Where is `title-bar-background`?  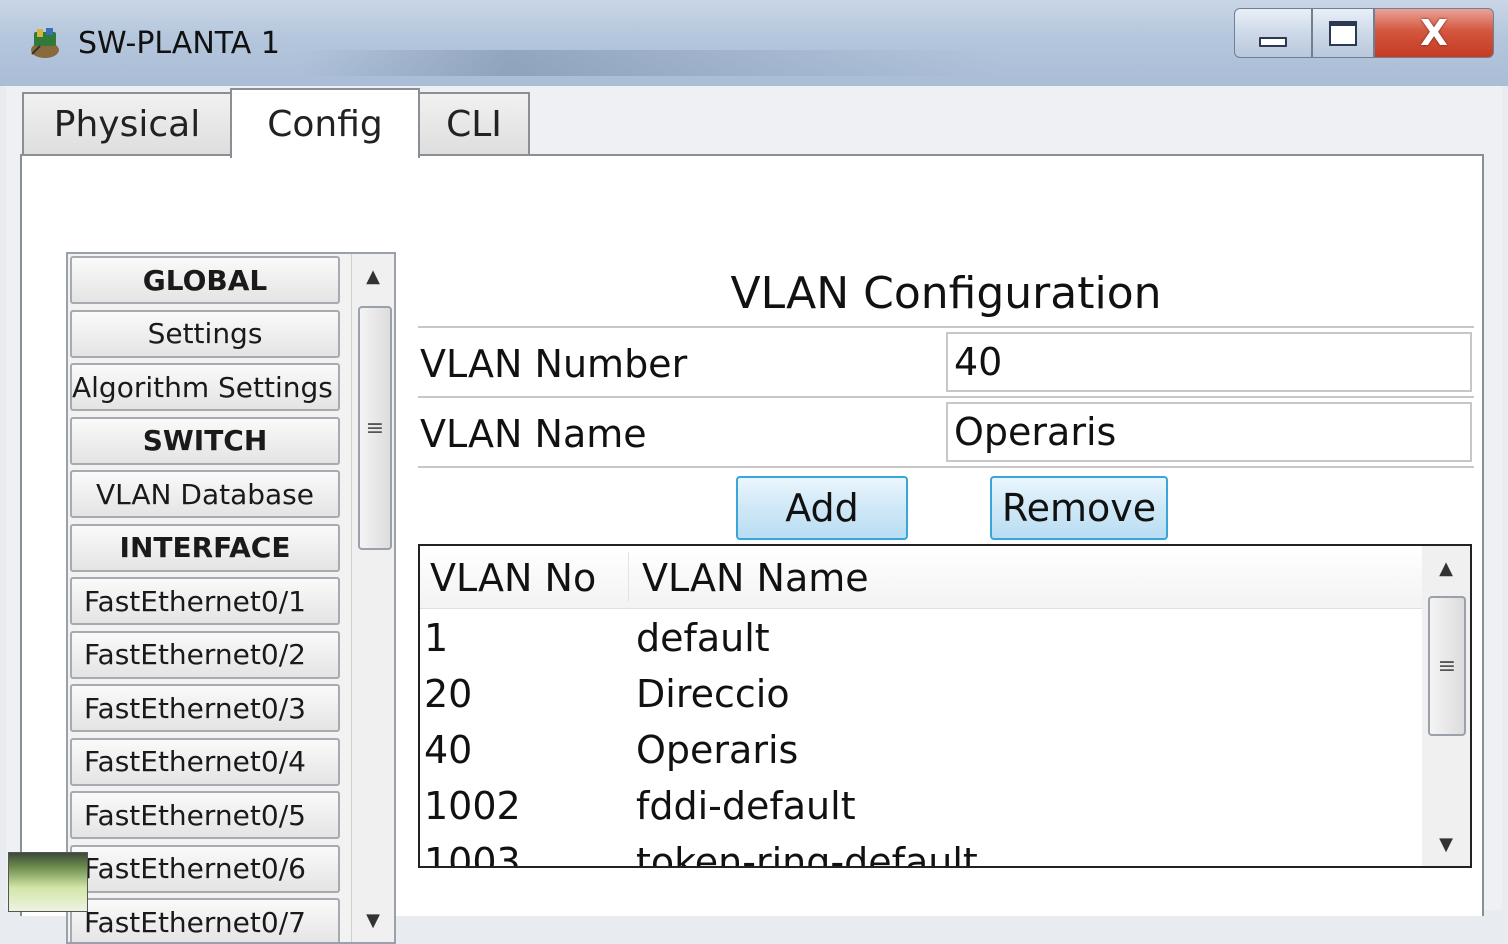 title-bar-background is located at coordinates (650, 63).